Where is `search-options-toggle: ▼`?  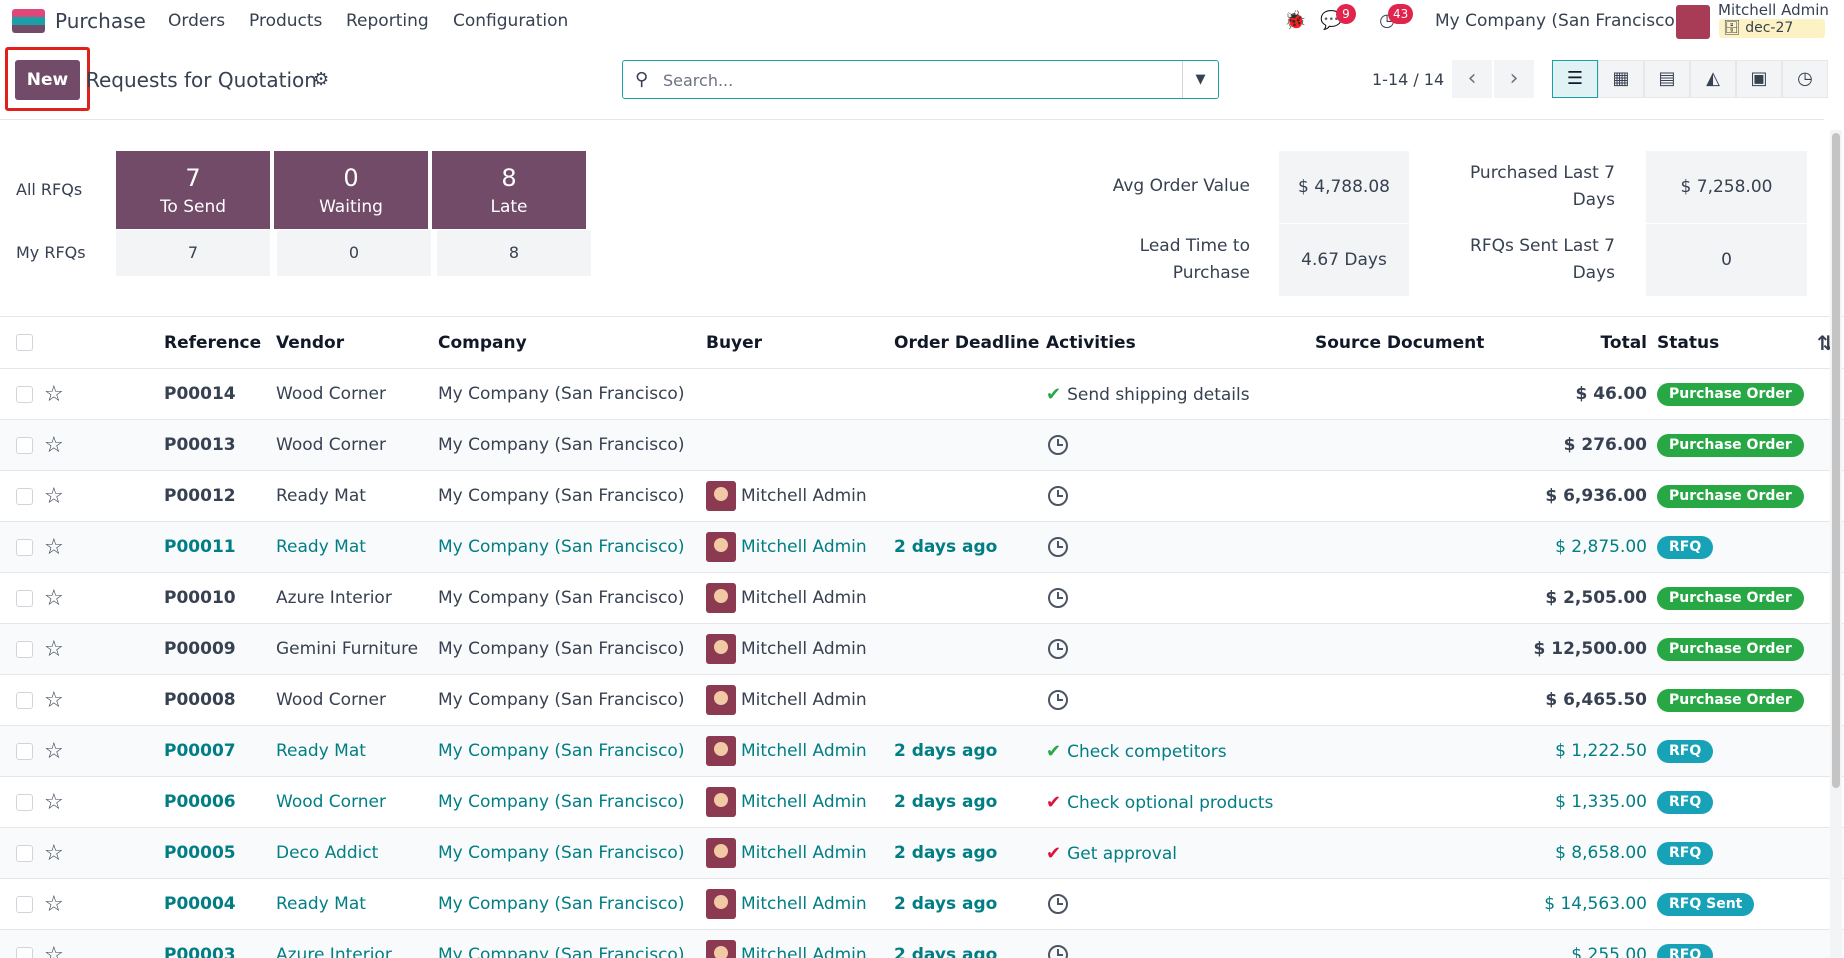 search-options-toggle: ▼ is located at coordinates (1200, 79).